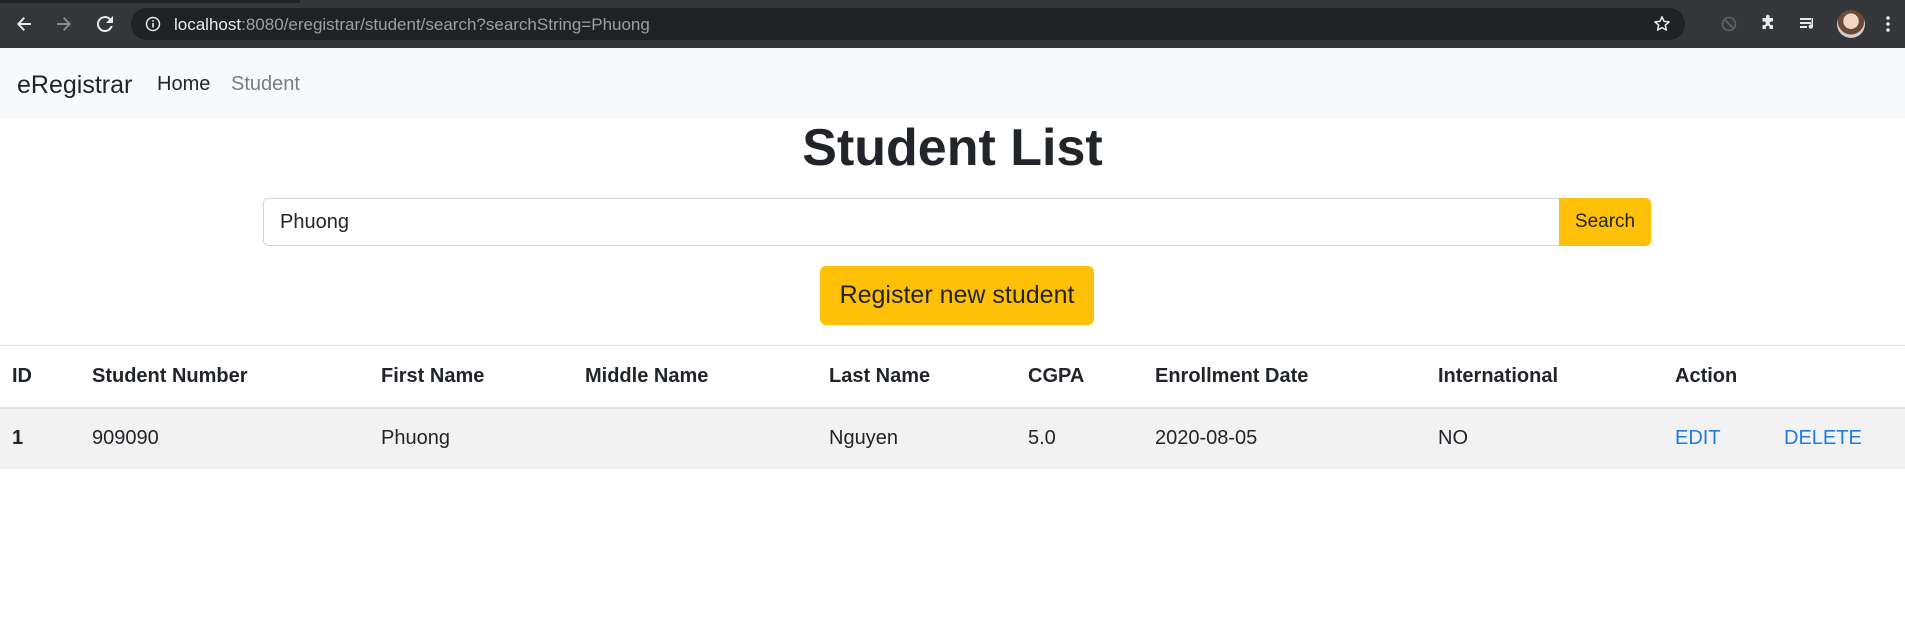 The width and height of the screenshot is (1905, 633). What do you see at coordinates (1729, 24) in the screenshot?
I see `extension-sync-icon` at bounding box center [1729, 24].